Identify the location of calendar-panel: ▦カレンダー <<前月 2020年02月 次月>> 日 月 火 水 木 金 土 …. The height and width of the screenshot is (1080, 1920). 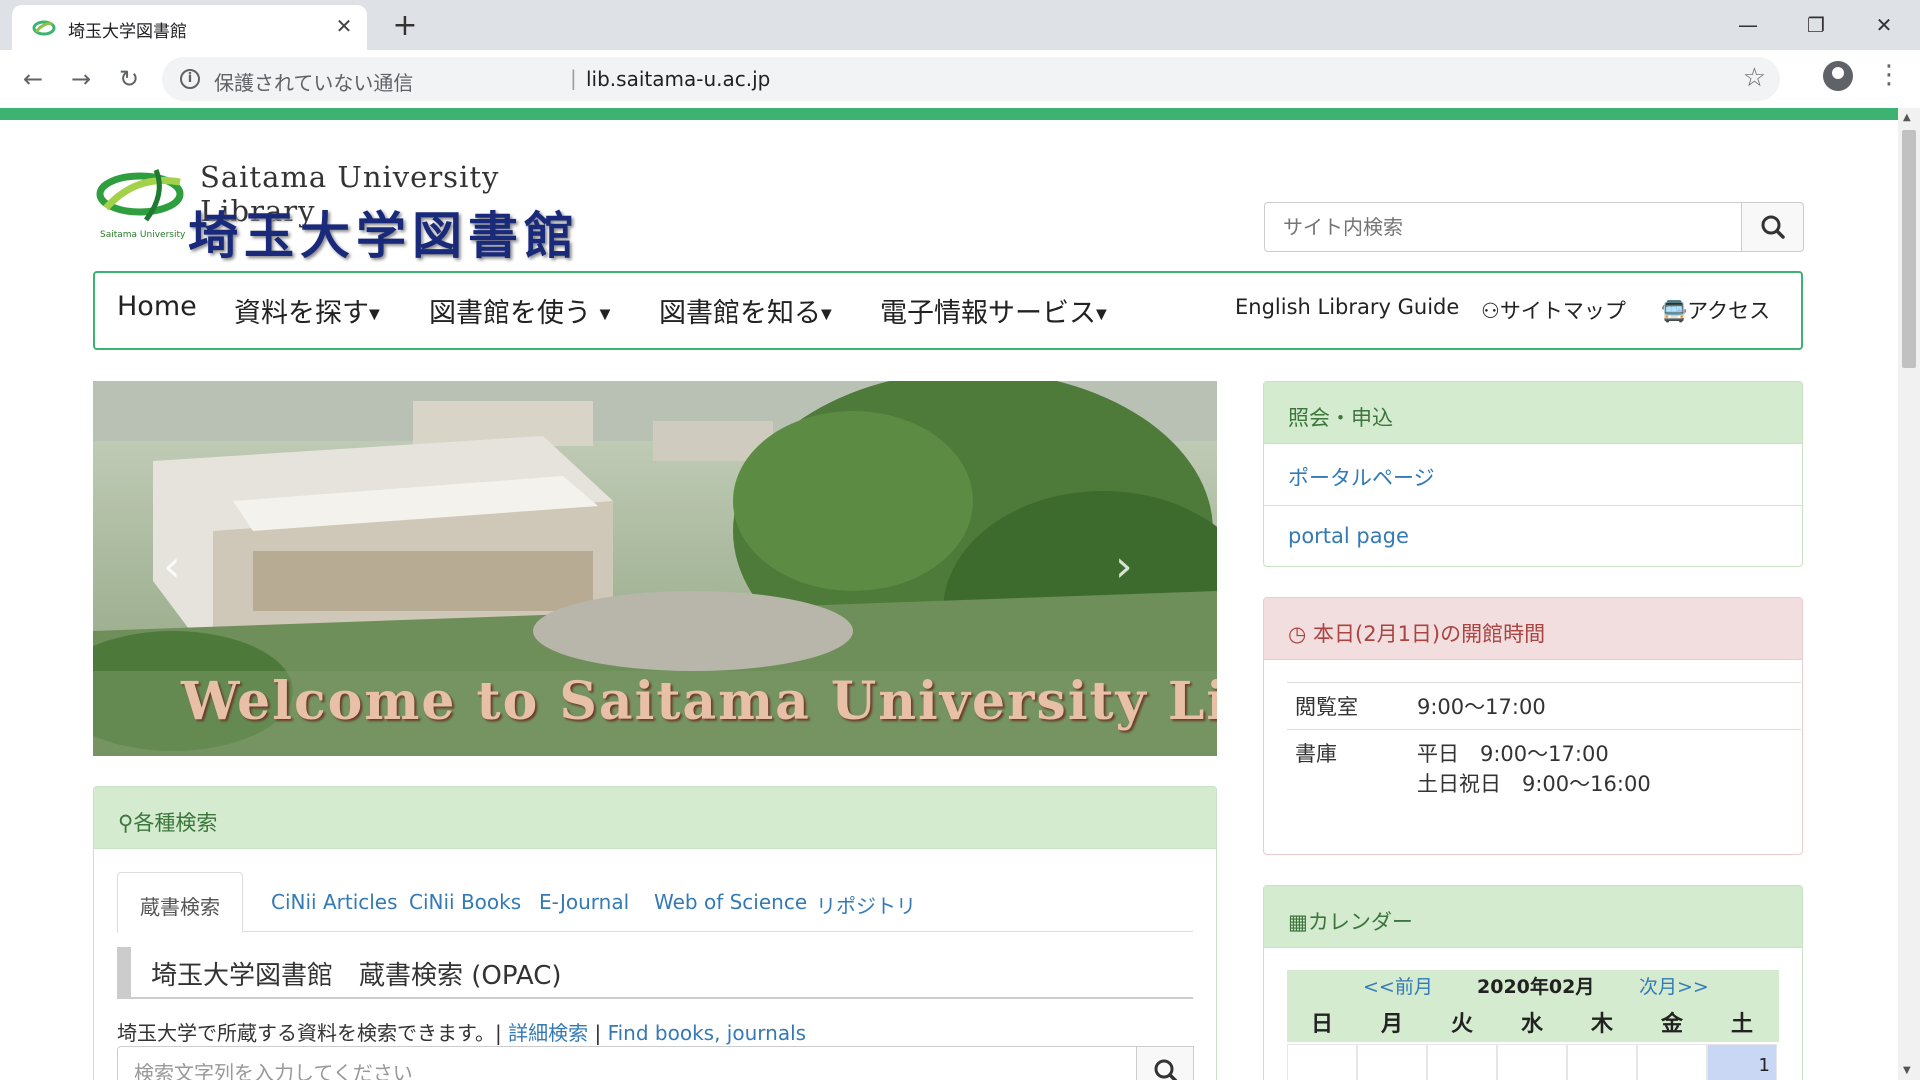
(1533, 982).